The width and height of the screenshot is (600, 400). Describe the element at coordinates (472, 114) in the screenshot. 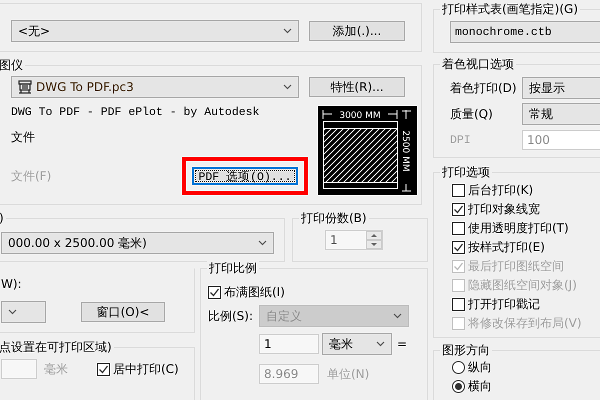

I see `field-label: 质量(Q)` at that location.